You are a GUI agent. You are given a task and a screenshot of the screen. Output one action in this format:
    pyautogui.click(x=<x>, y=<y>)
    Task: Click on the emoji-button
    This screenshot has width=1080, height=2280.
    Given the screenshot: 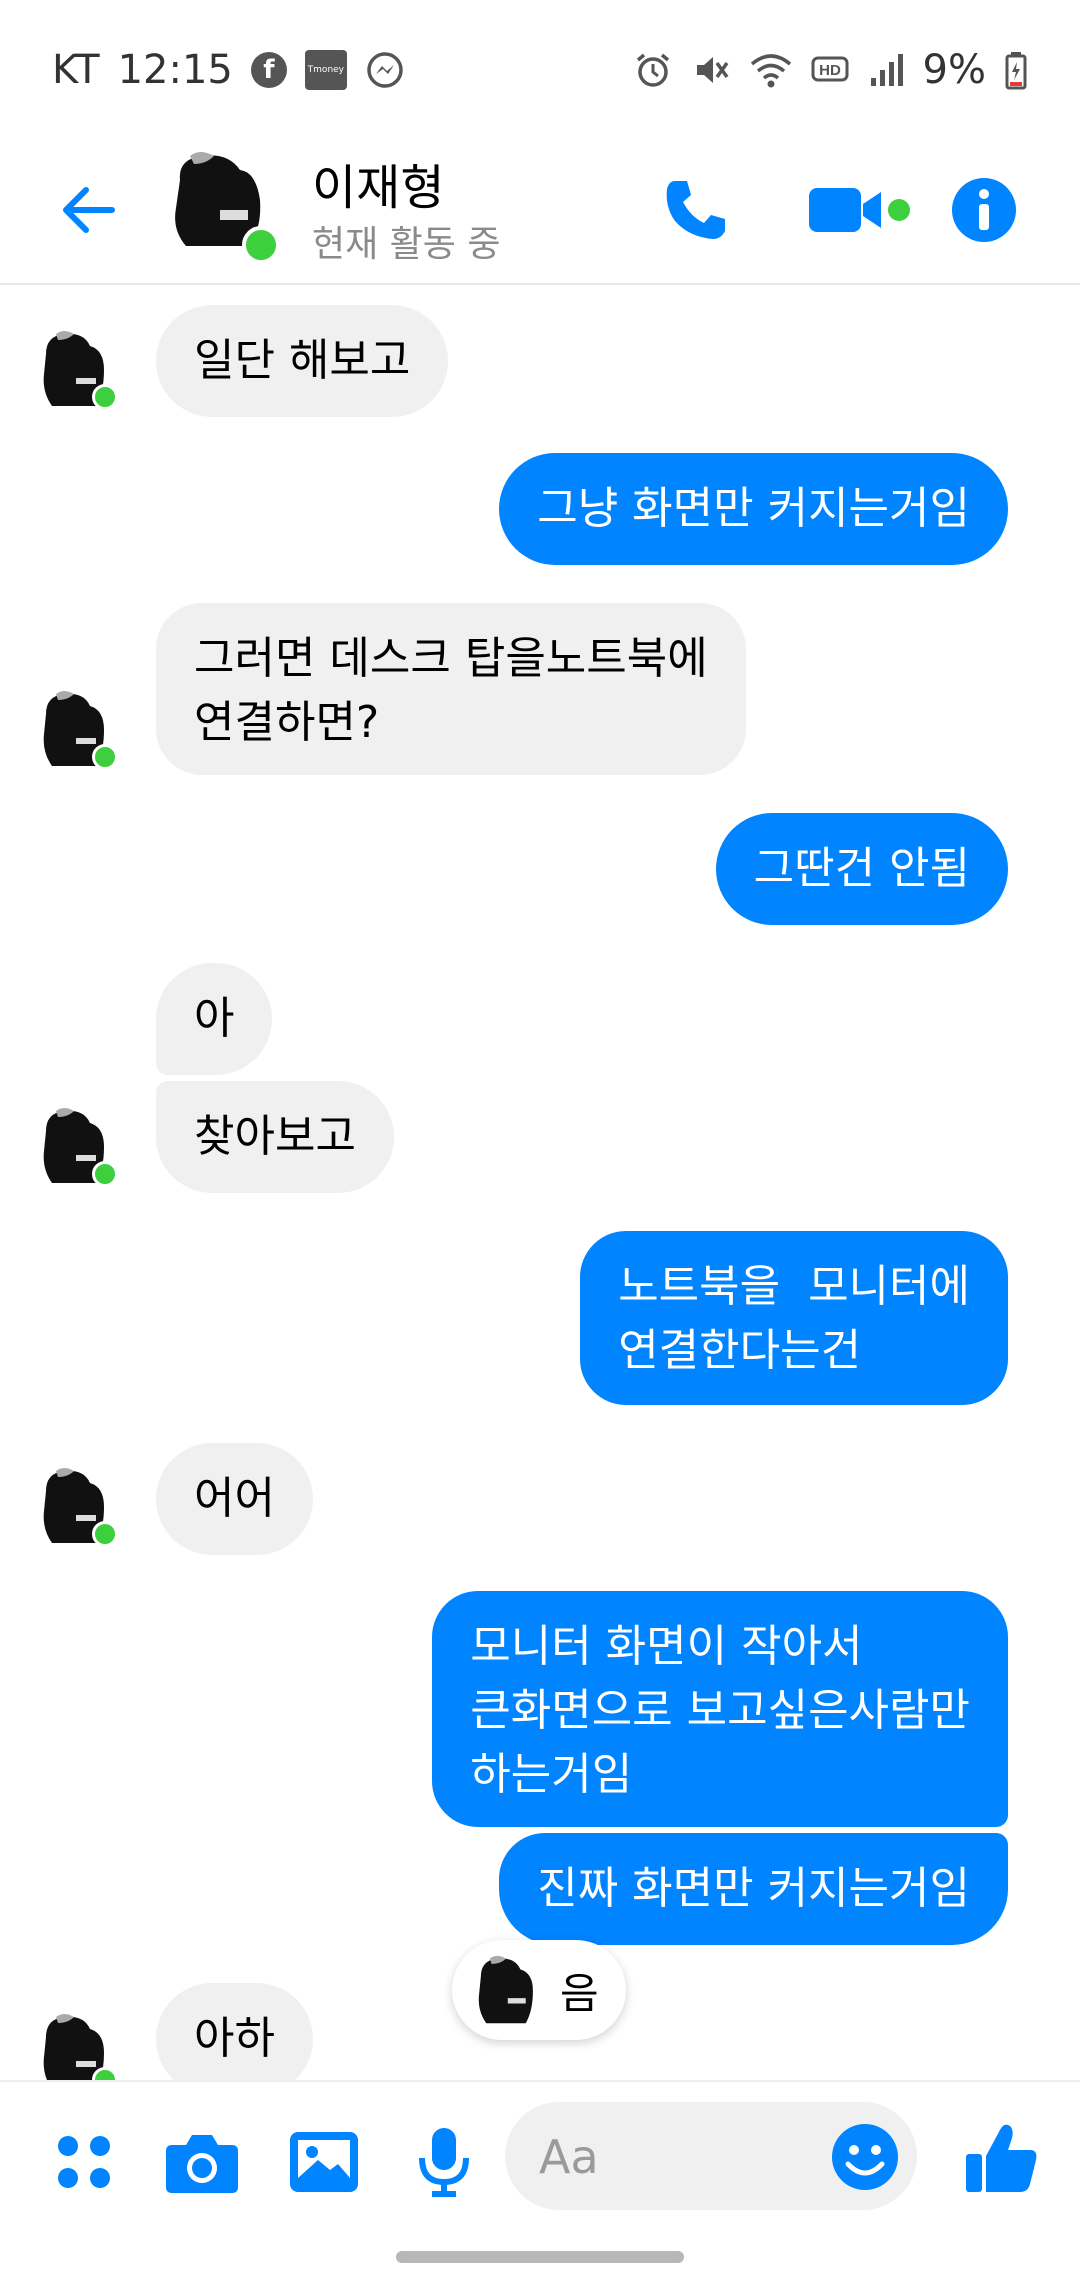 What is the action you would take?
    pyautogui.click(x=865, y=2157)
    